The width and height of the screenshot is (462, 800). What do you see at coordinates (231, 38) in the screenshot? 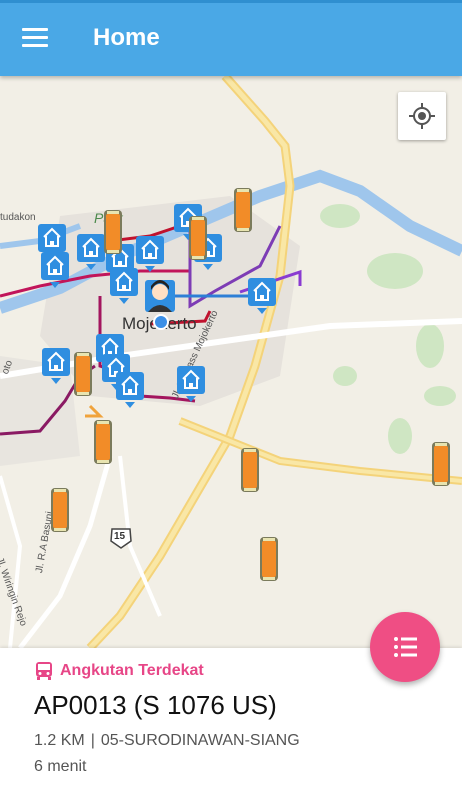
I see `app-bar: Home` at bounding box center [231, 38].